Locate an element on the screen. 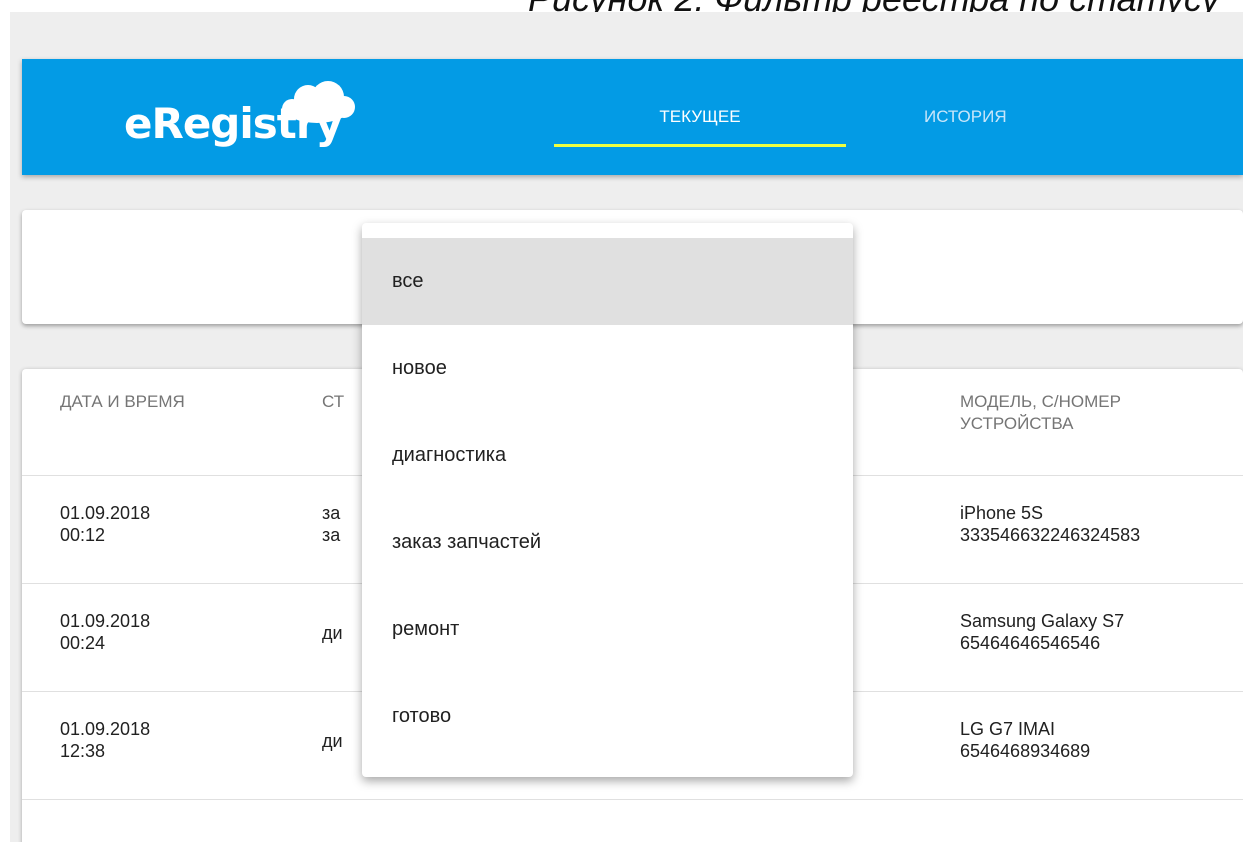  status-option-diagnostics: диагностика is located at coordinates (607, 455).